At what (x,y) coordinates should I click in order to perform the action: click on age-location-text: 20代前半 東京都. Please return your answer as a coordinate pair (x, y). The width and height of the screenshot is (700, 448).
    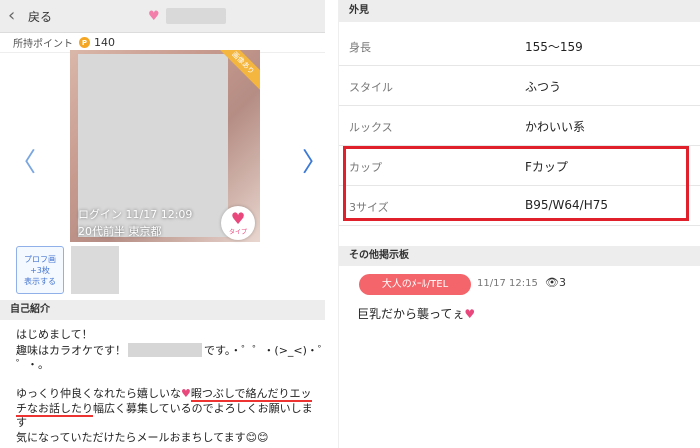
    Looking at the image, I should click on (120, 231).